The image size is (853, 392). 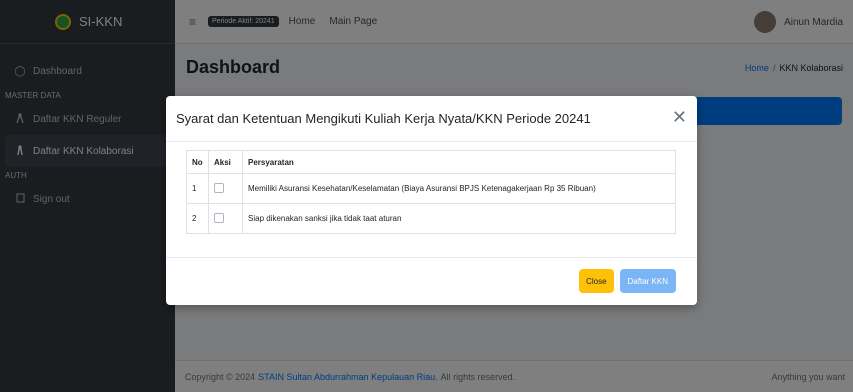 What do you see at coordinates (647, 281) in the screenshot?
I see `daftar-kkn-button: Daftar KKN` at bounding box center [647, 281].